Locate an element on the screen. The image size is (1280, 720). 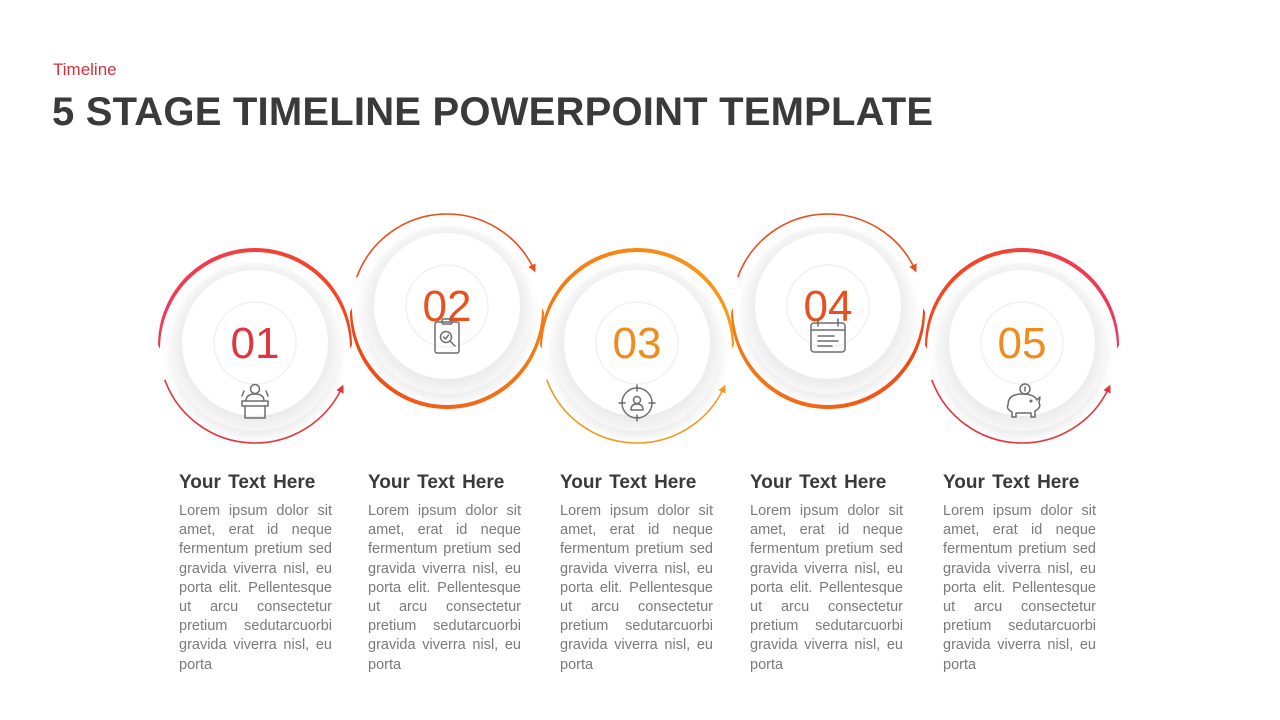
stage-number-03: 03 is located at coordinates (637, 343).